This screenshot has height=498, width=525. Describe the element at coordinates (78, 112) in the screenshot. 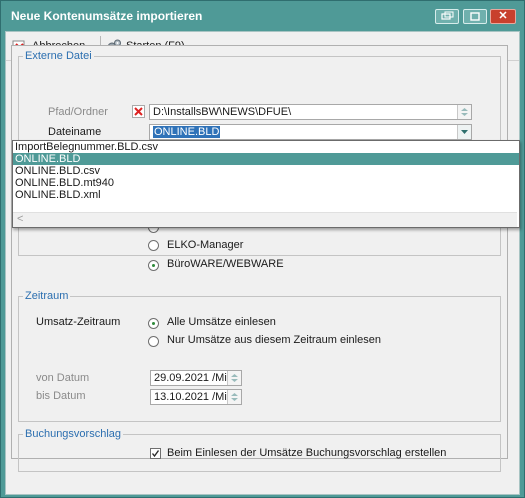

I see `path-label: Pfad/Ordner` at that location.